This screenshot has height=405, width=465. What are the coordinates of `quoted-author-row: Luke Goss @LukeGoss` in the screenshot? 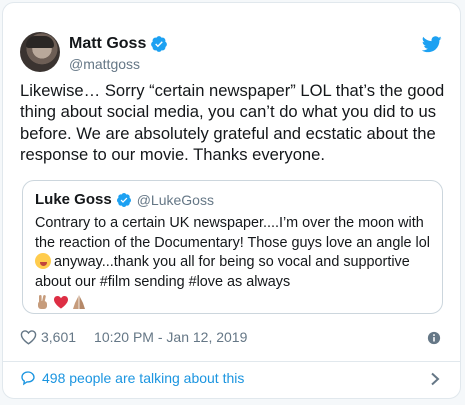 It's located at (124, 199).